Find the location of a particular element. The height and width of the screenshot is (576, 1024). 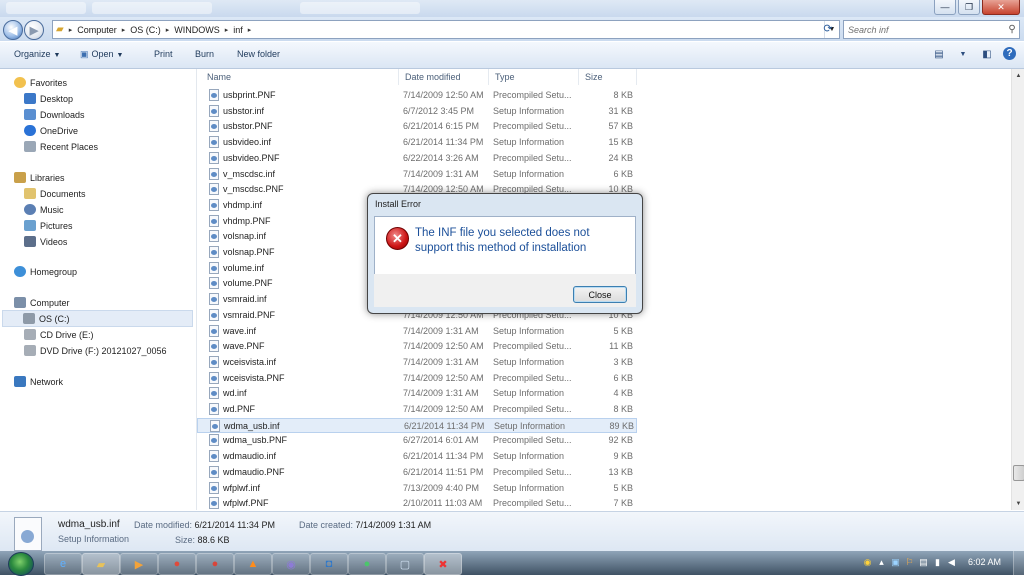

view-dropdown-icon: ▼ is located at coordinates (963, 54).